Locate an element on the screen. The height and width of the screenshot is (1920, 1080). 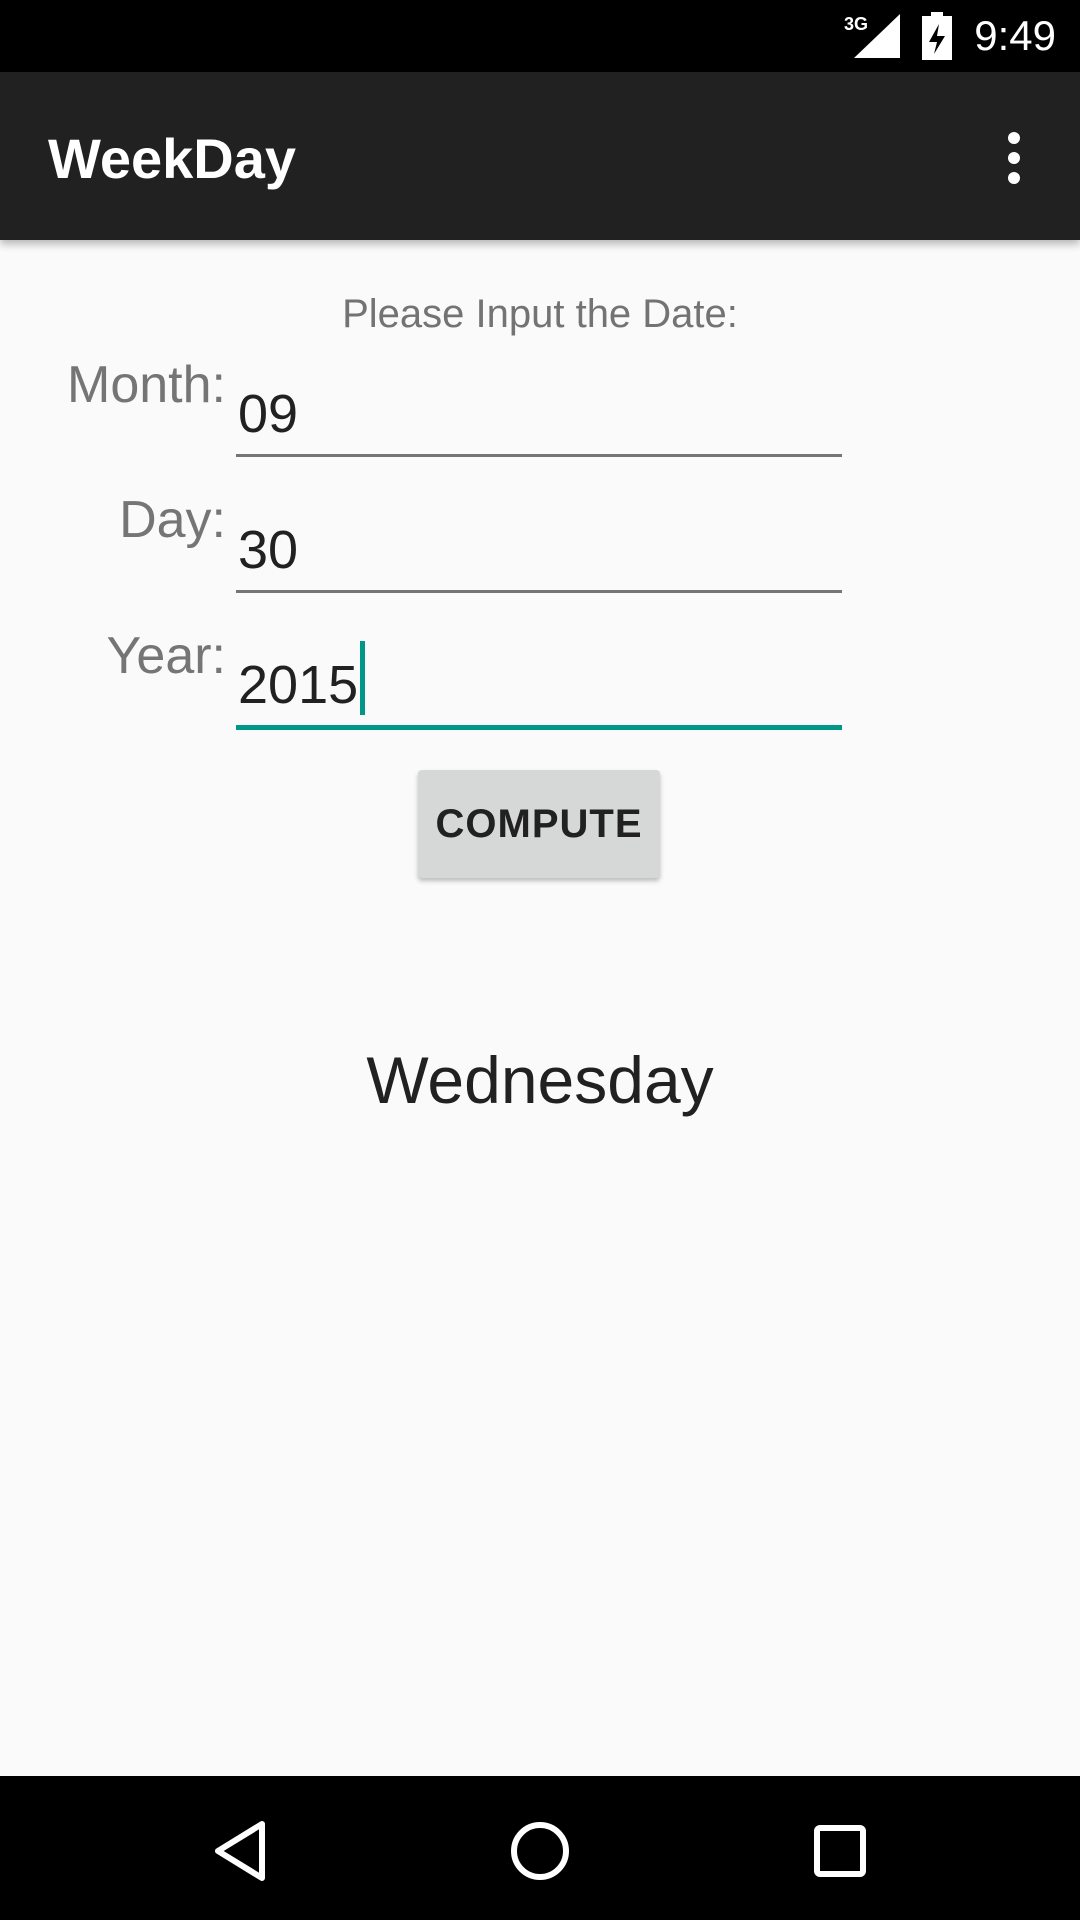
month-label: Month: is located at coordinates (146, 385).